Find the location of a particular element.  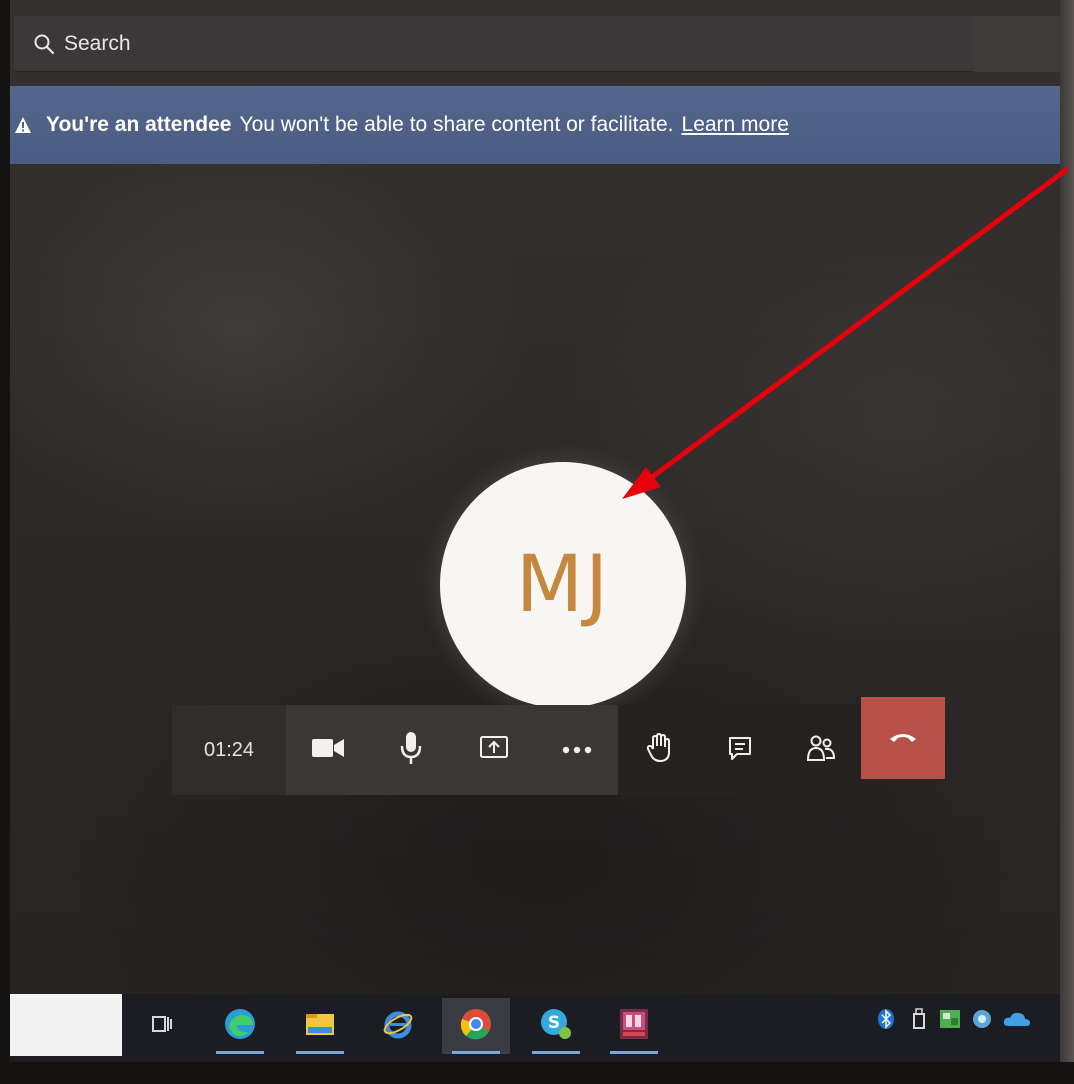

edge-taskbar-button is located at coordinates (240, 1026).